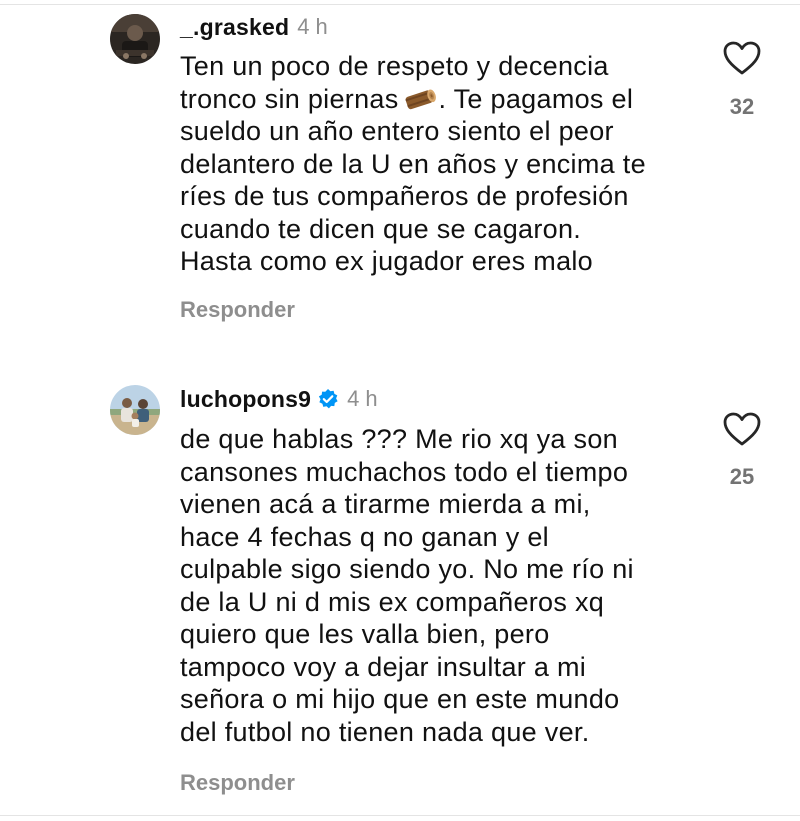  What do you see at coordinates (742, 476) in the screenshot?
I see `like-count: 25` at bounding box center [742, 476].